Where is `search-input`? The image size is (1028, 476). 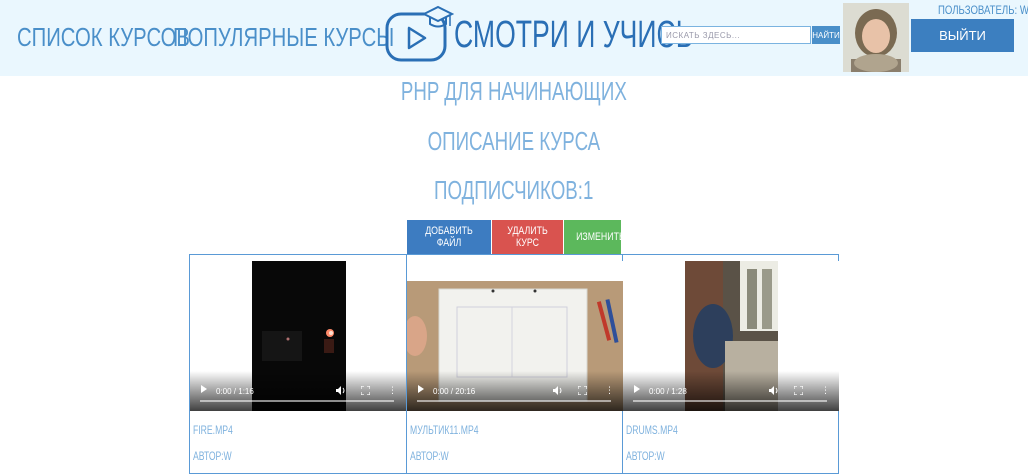 search-input is located at coordinates (736, 35).